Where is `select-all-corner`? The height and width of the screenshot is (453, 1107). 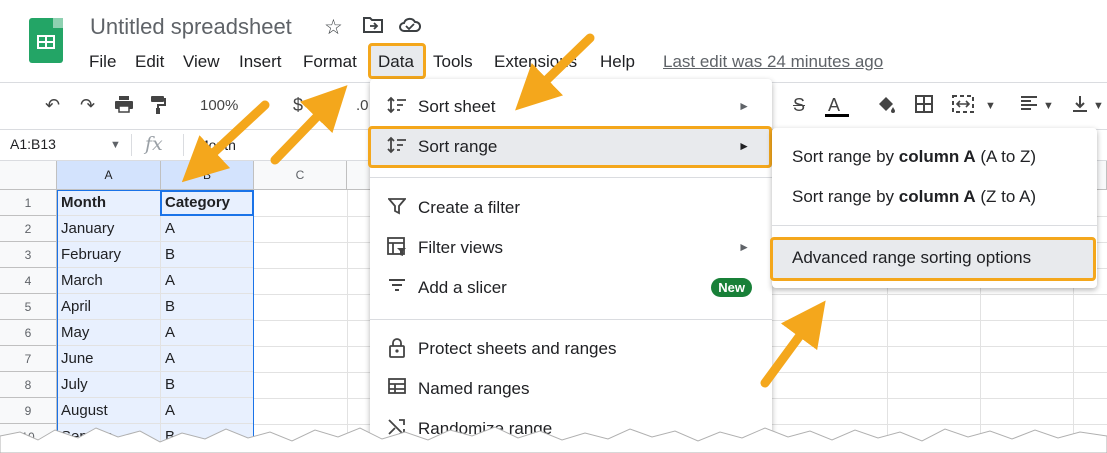 select-all-corner is located at coordinates (28, 175).